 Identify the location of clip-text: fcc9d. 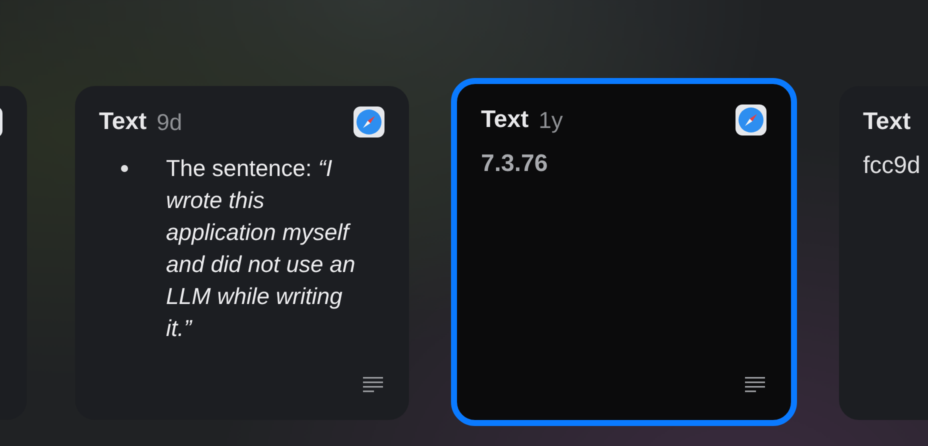
(891, 165).